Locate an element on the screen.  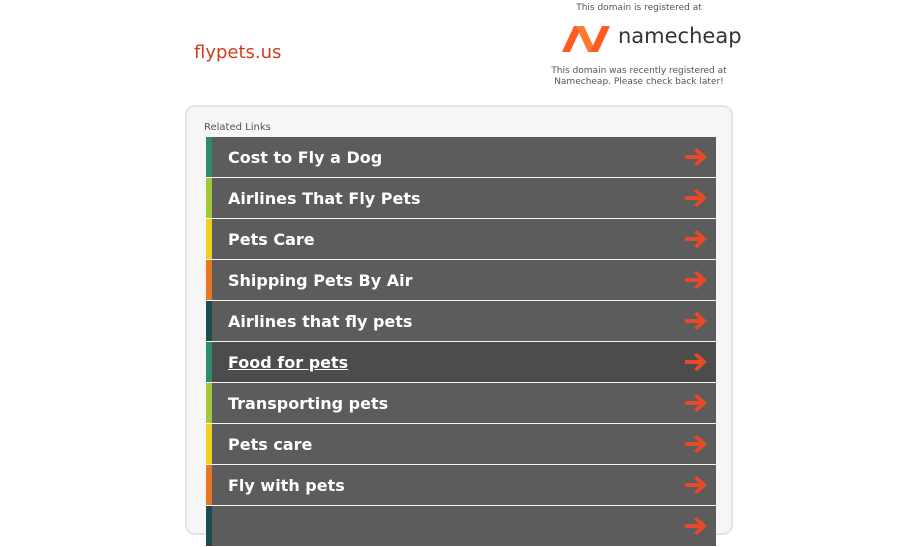
related-link-item: Airlines that fly pets is located at coordinates (461, 321).